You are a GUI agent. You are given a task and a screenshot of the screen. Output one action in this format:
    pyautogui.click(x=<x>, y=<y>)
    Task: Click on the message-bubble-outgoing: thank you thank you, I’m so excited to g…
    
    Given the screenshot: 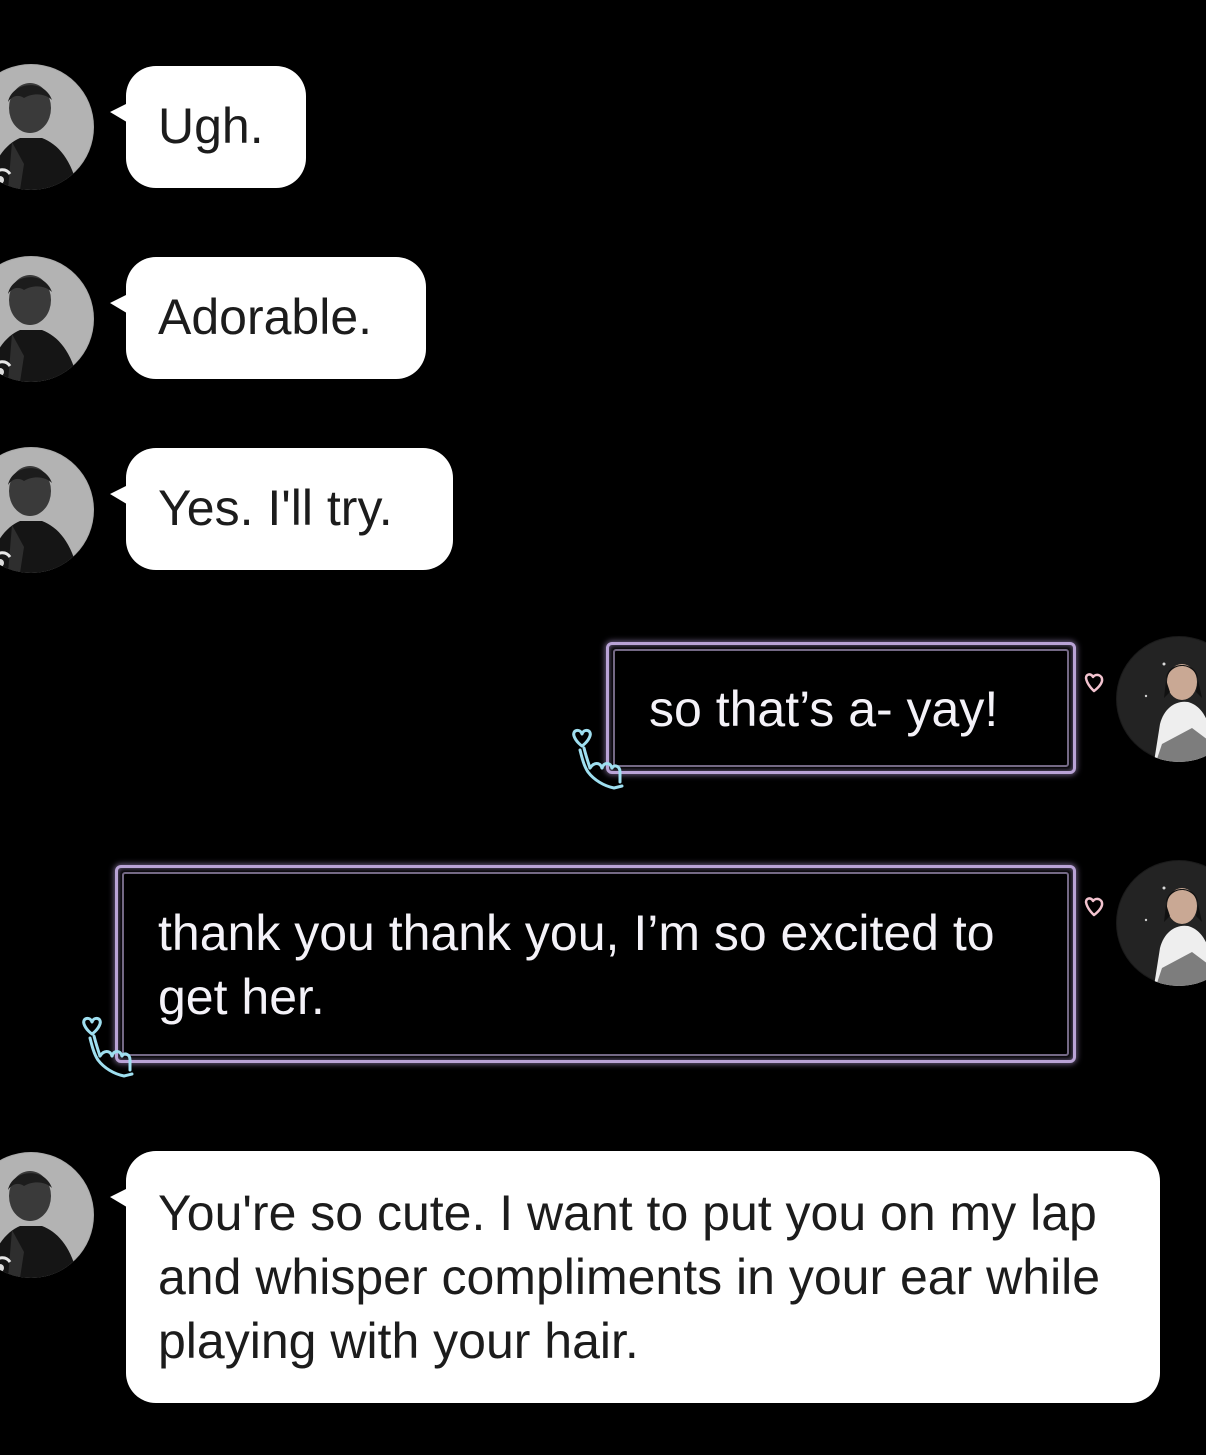 What is the action you would take?
    pyautogui.click(x=595, y=964)
    